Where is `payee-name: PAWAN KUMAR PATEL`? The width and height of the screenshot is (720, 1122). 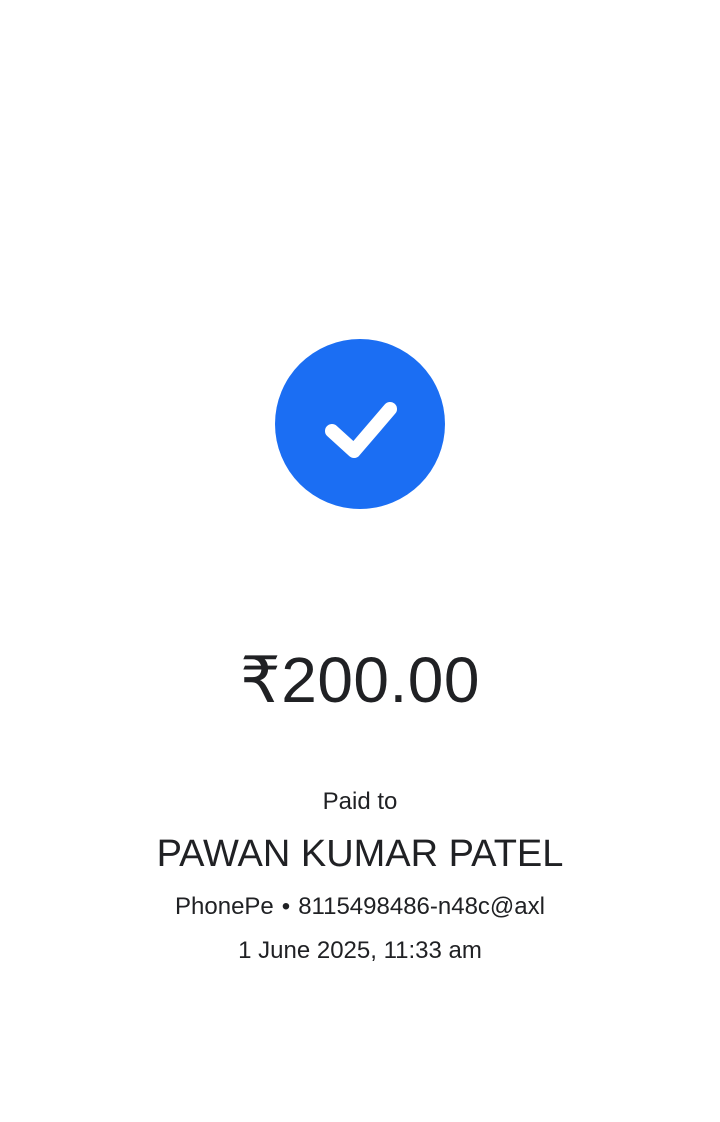 payee-name: PAWAN KUMAR PATEL is located at coordinates (360, 854).